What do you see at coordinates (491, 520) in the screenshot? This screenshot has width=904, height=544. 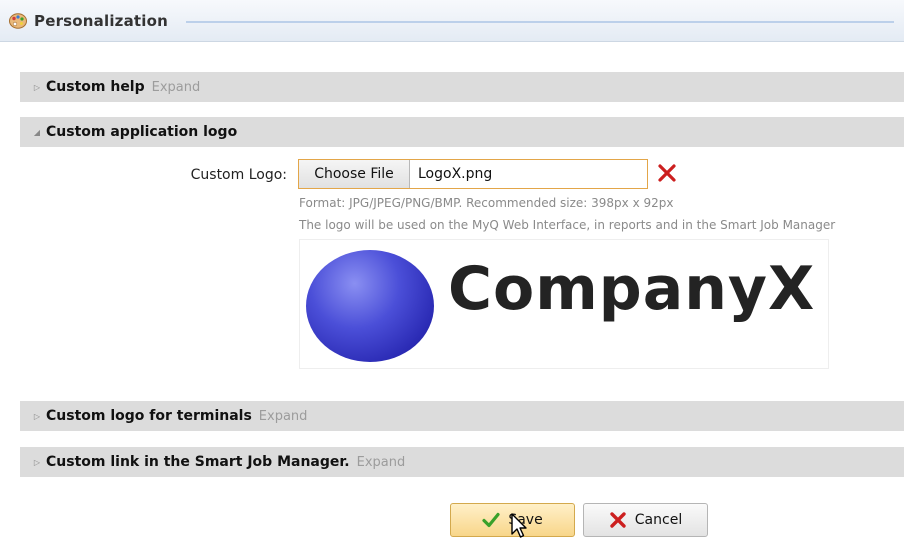 I see `checkmark-icon` at bounding box center [491, 520].